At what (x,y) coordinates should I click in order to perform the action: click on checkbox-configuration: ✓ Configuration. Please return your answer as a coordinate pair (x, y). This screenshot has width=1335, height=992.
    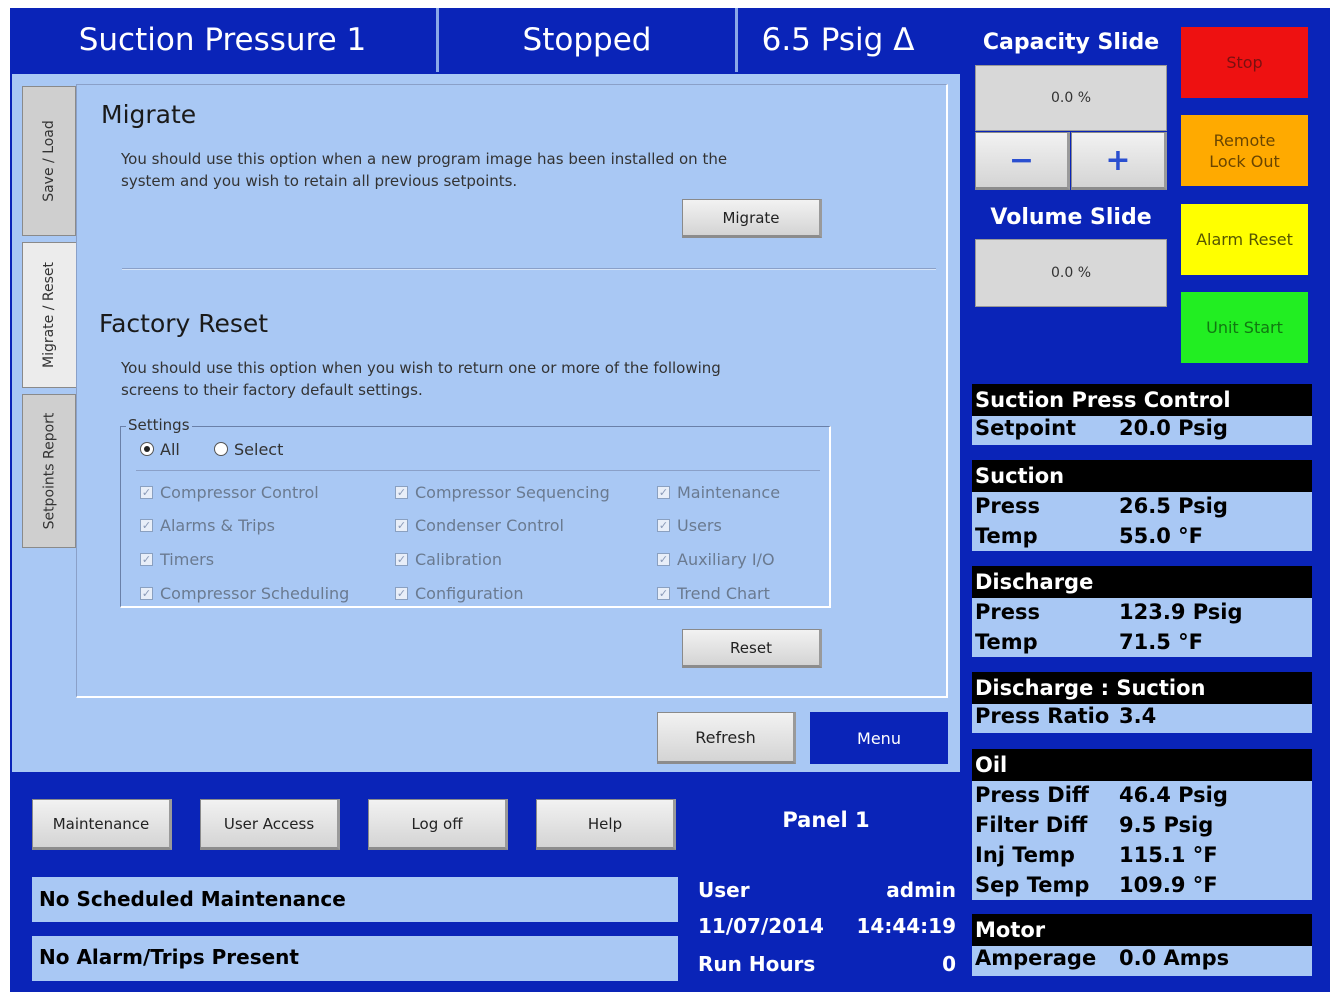
    Looking at the image, I should click on (459, 593).